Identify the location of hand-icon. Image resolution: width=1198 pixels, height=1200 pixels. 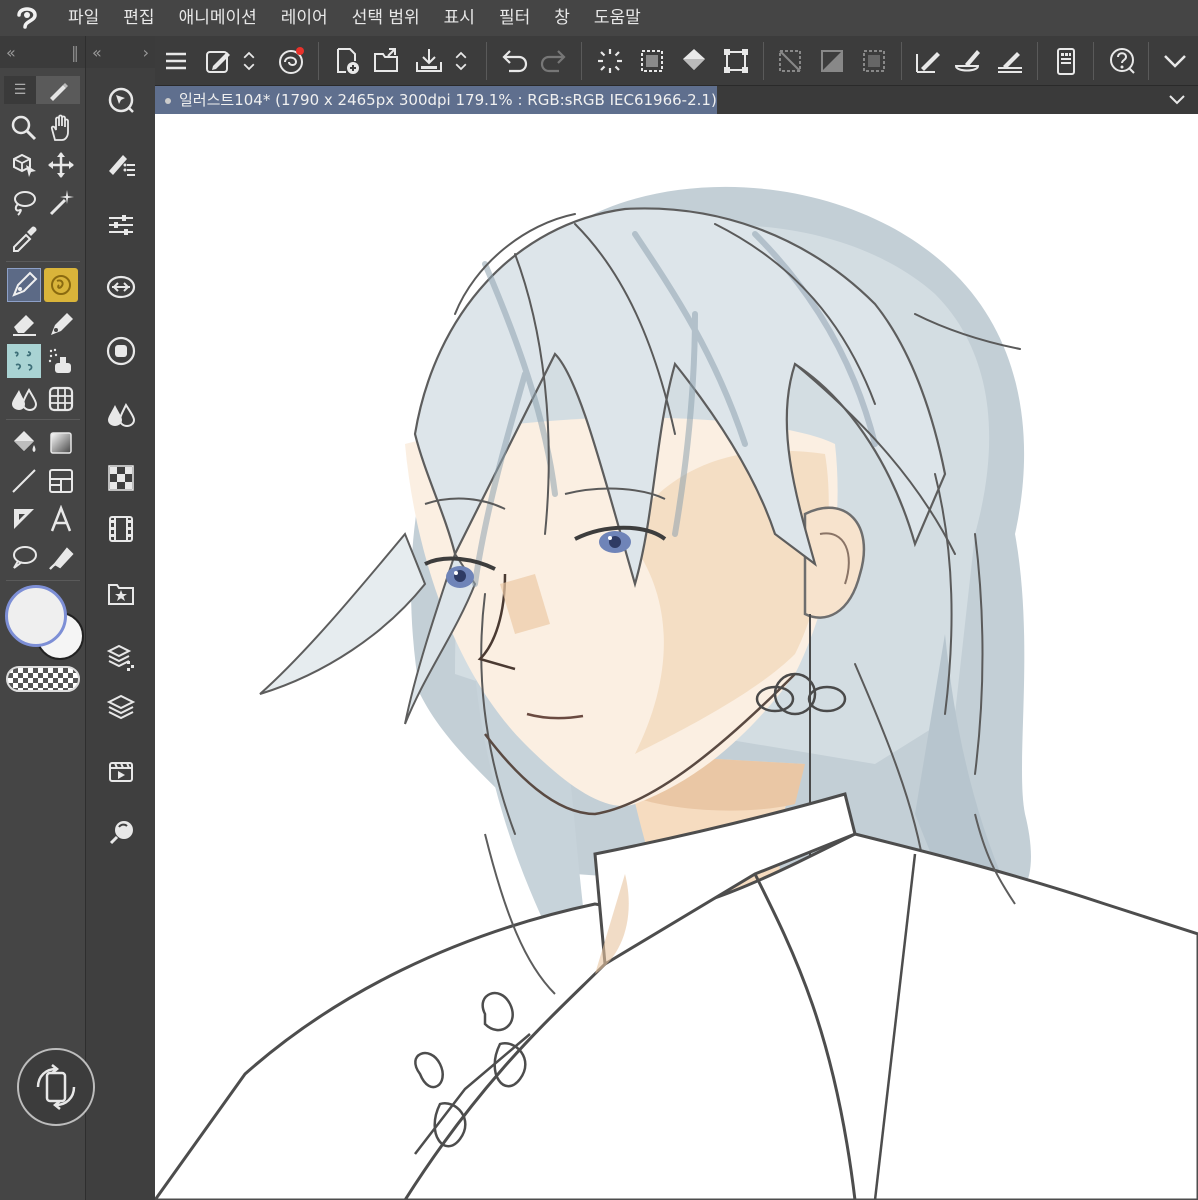
(61, 128).